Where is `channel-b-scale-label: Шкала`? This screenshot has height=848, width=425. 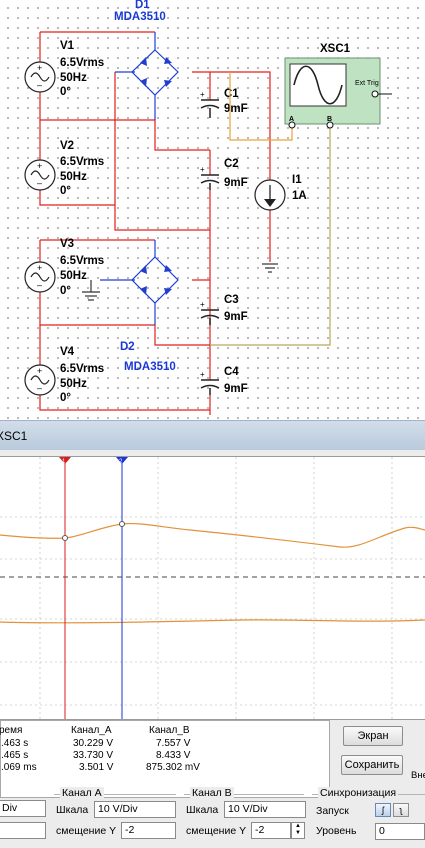 channel-b-scale-label: Шкала is located at coordinates (202, 810).